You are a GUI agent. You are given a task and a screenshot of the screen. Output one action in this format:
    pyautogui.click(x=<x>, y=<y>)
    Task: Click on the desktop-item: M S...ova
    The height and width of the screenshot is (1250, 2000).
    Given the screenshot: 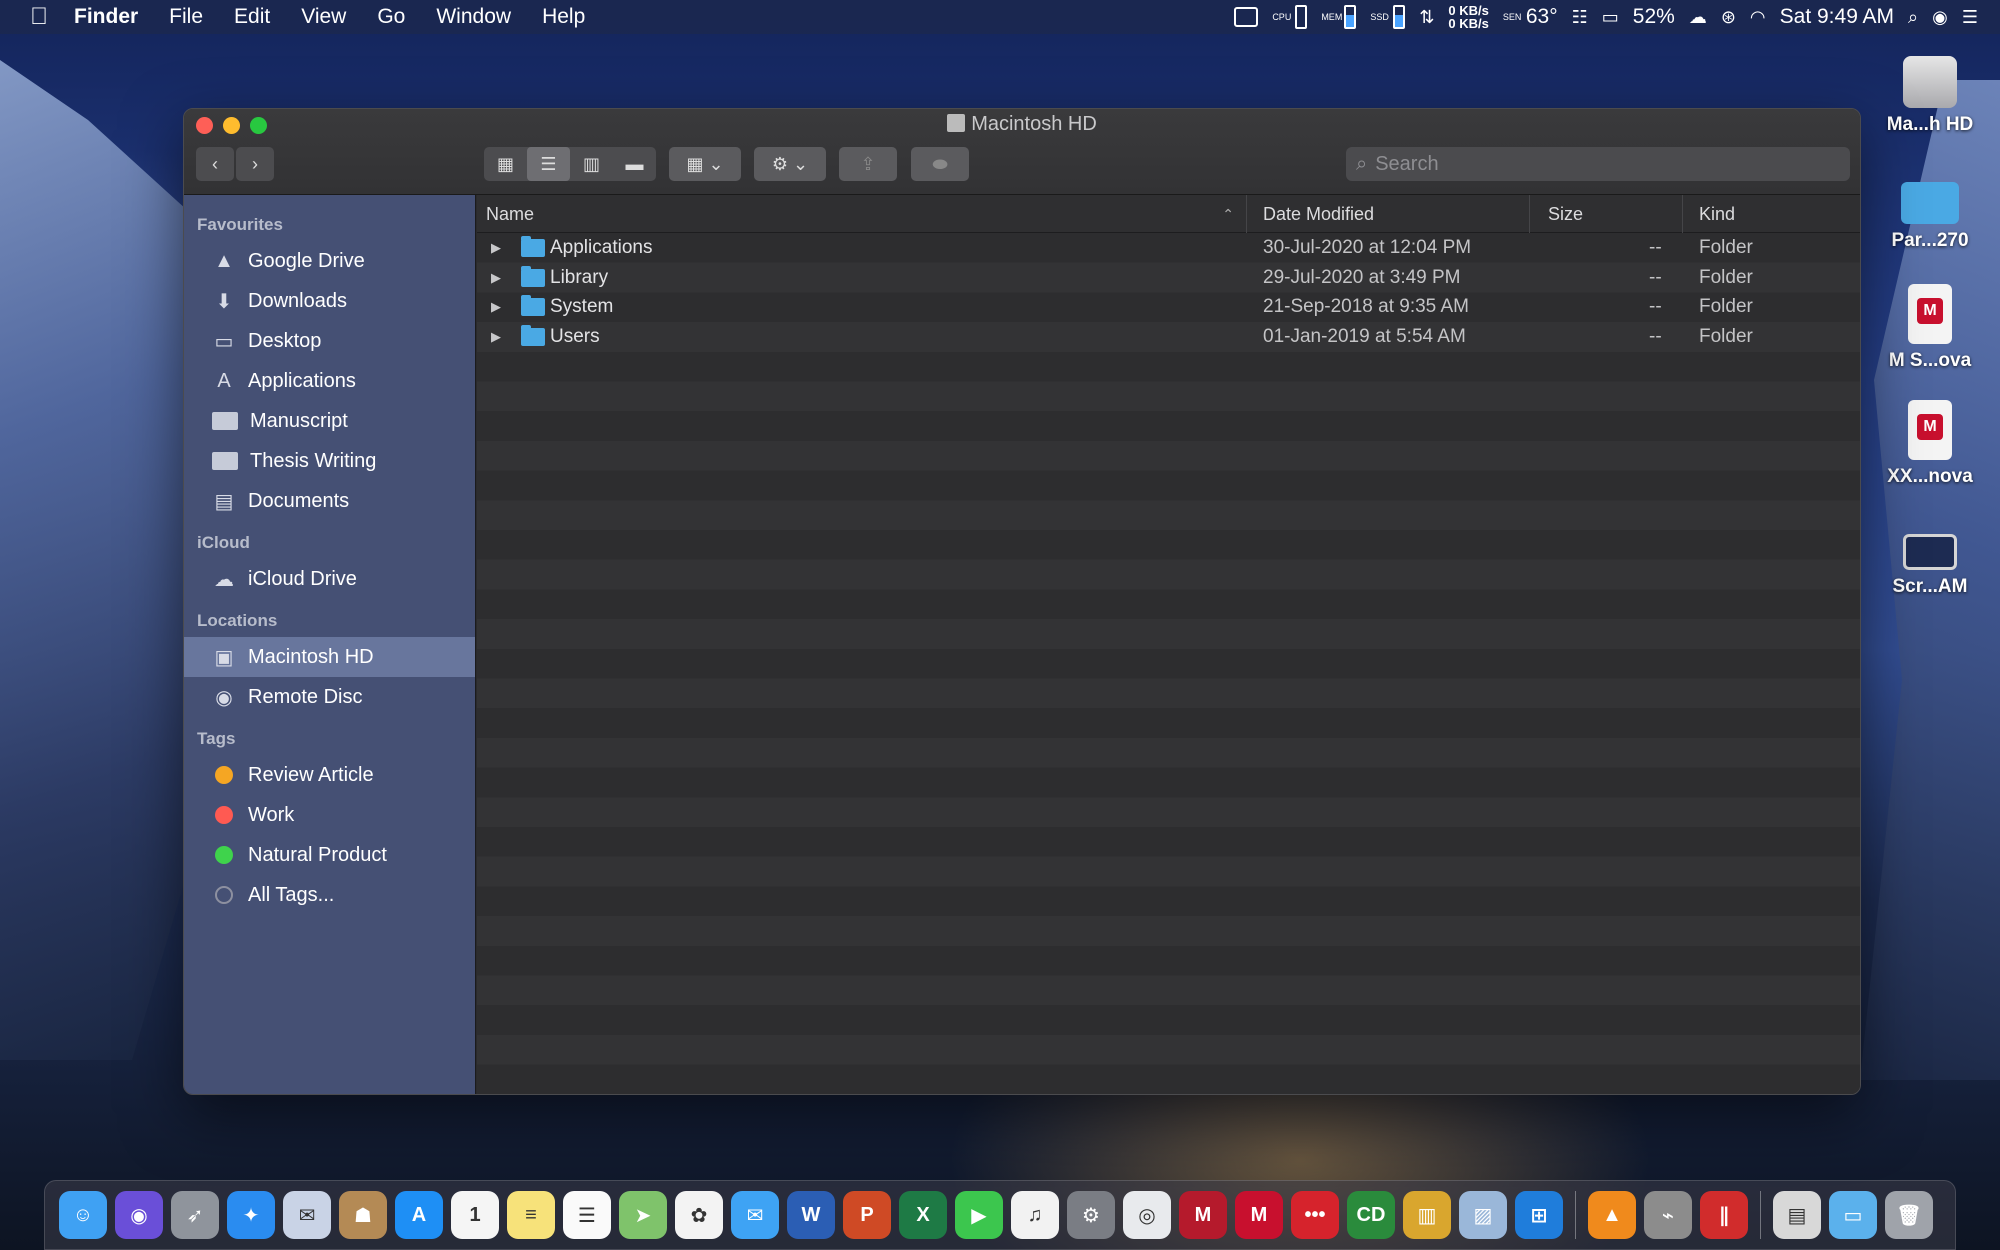 What is the action you would take?
    pyautogui.click(x=1930, y=338)
    